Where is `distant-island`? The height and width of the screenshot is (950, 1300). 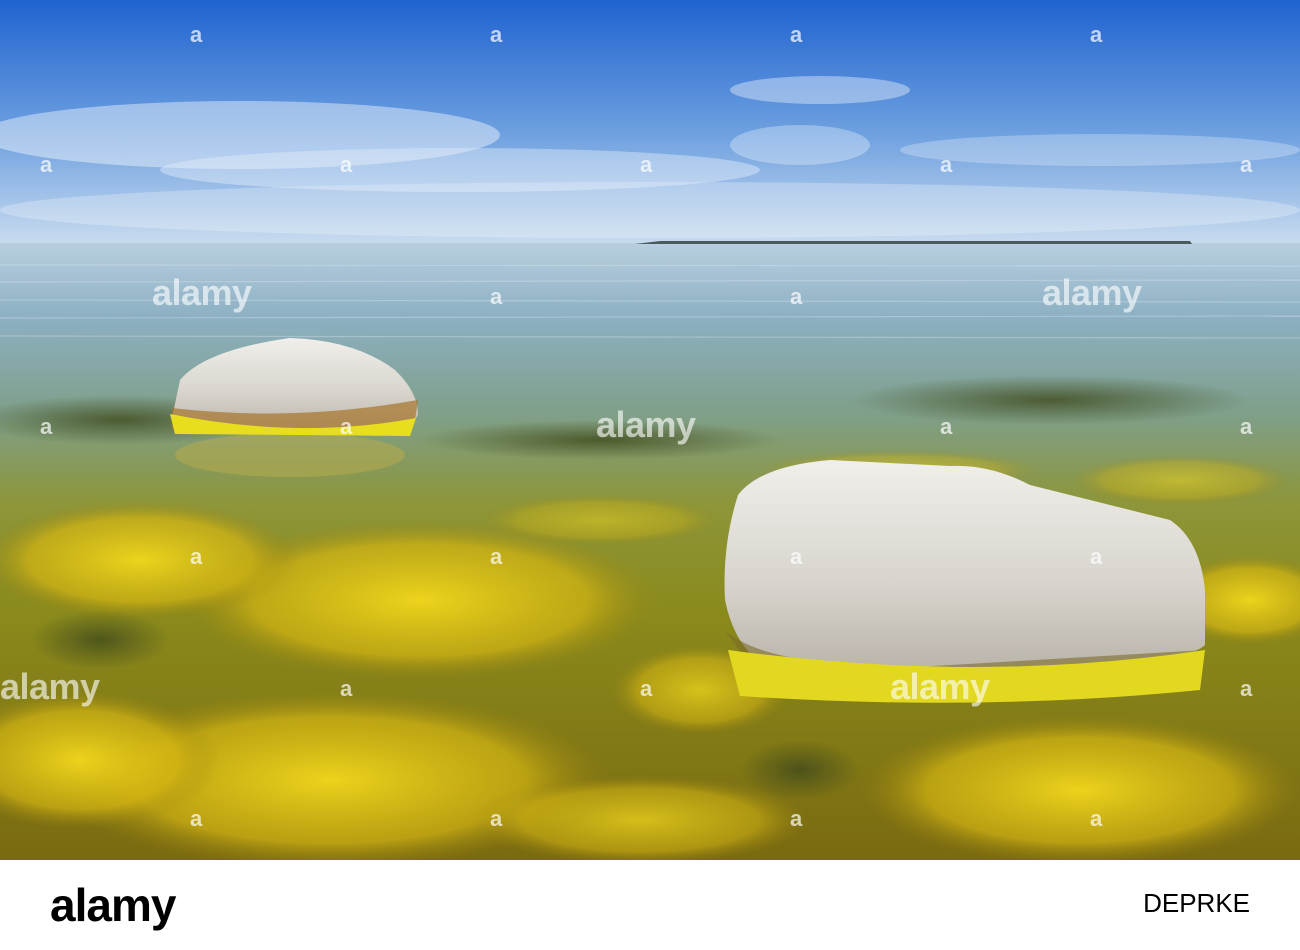 distant-island is located at coordinates (913, 242).